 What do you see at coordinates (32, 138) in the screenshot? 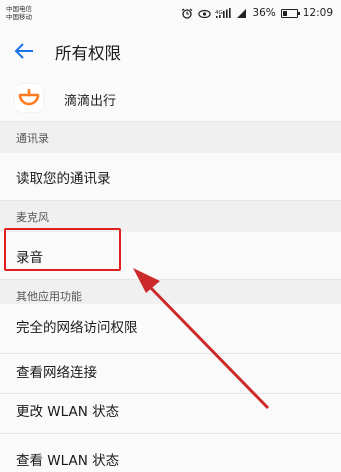
I see `section-title: 通讯录` at bounding box center [32, 138].